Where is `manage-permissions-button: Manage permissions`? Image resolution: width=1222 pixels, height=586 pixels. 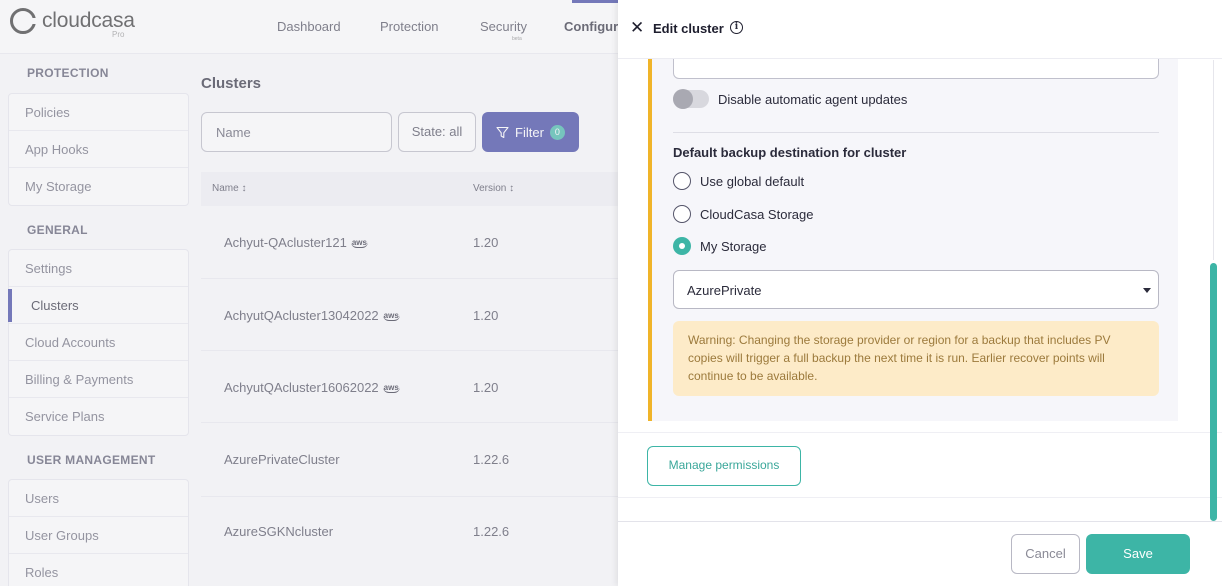 manage-permissions-button: Manage permissions is located at coordinates (724, 466).